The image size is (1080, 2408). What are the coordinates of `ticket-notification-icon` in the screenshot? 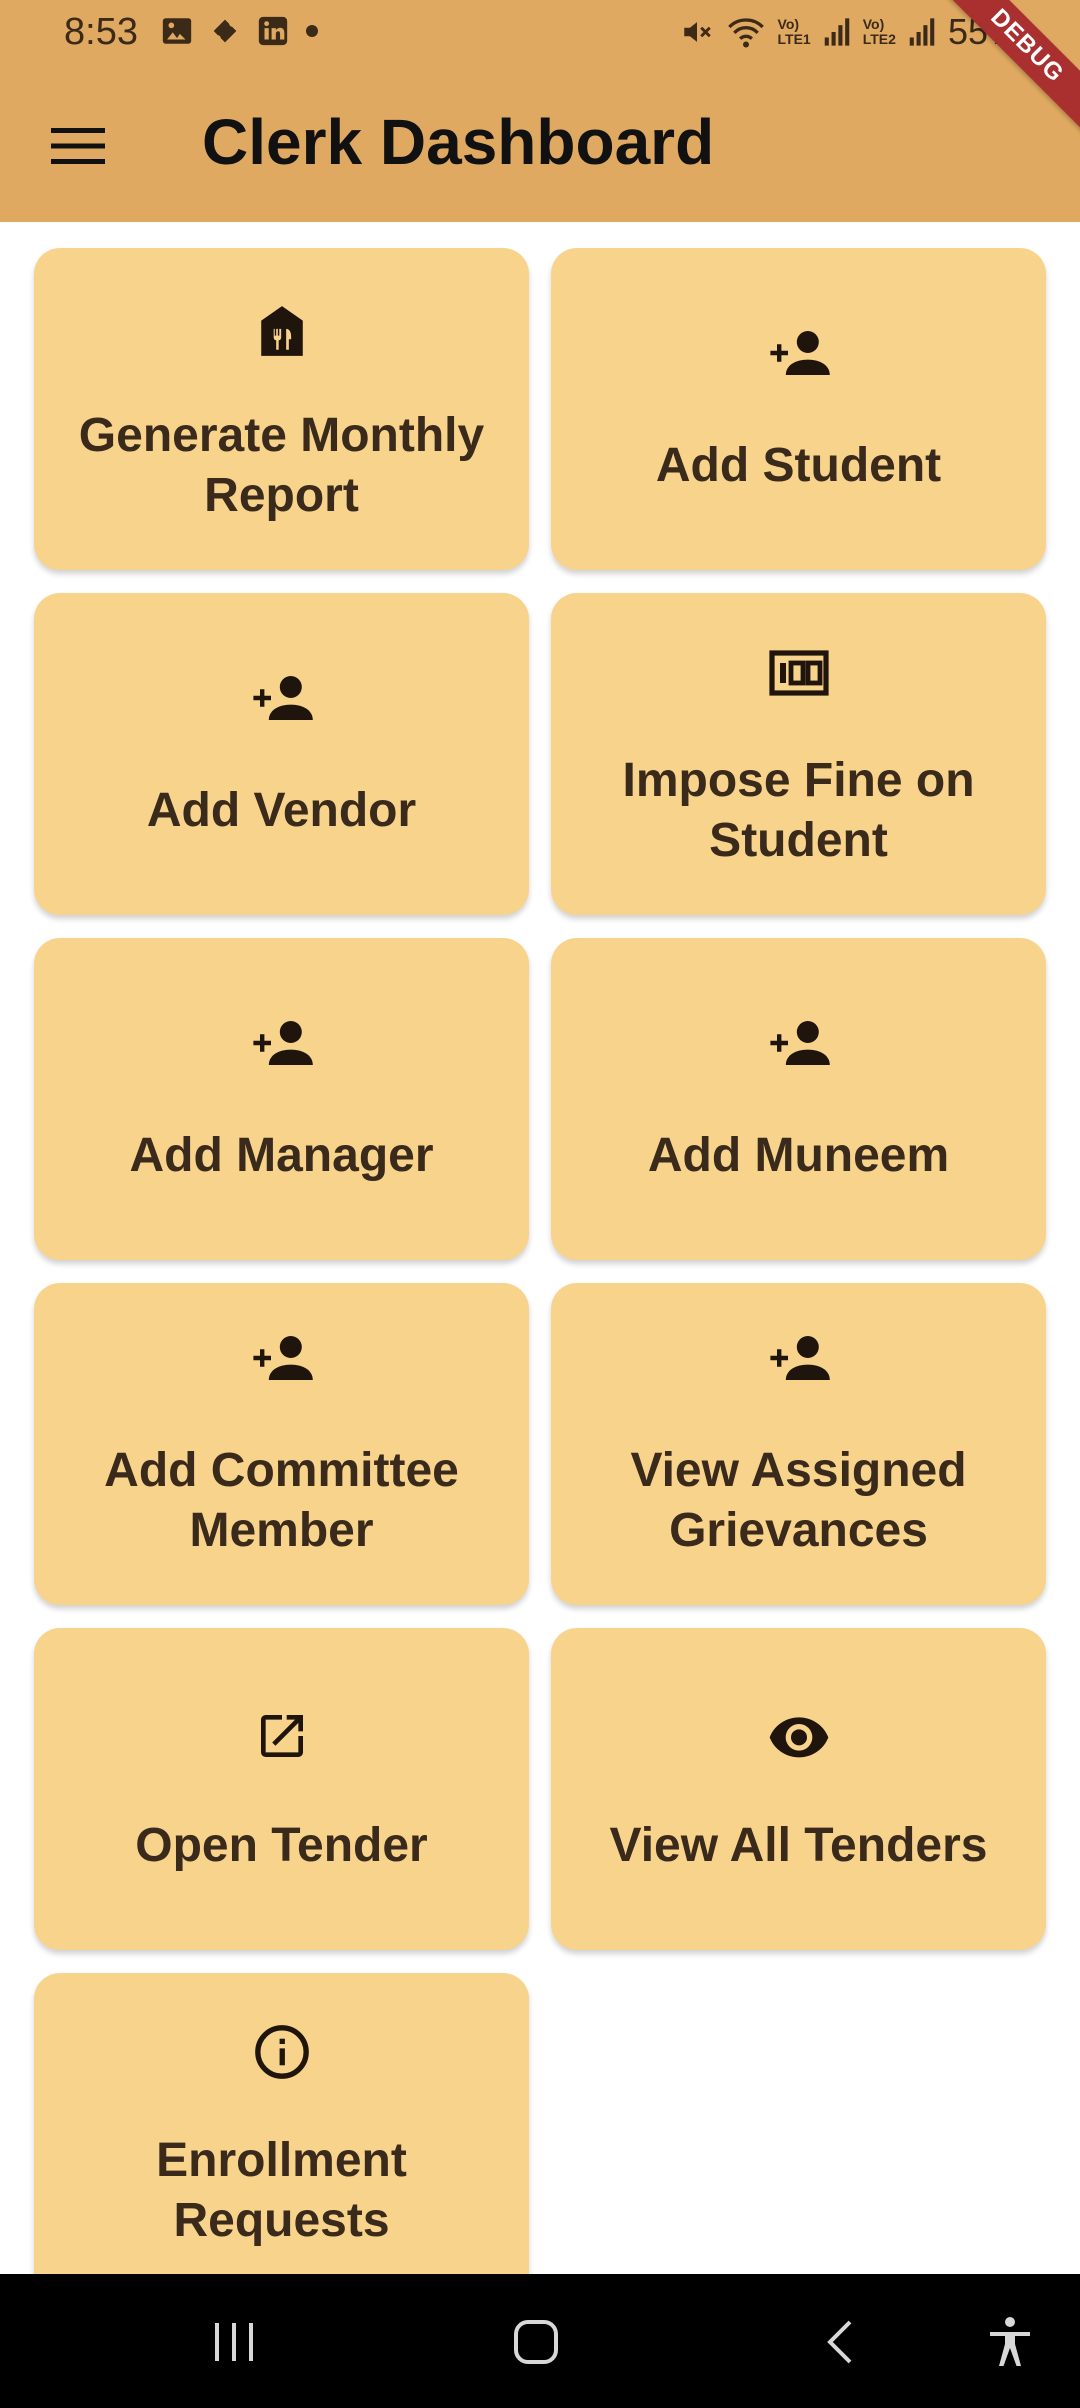 It's located at (225, 31).